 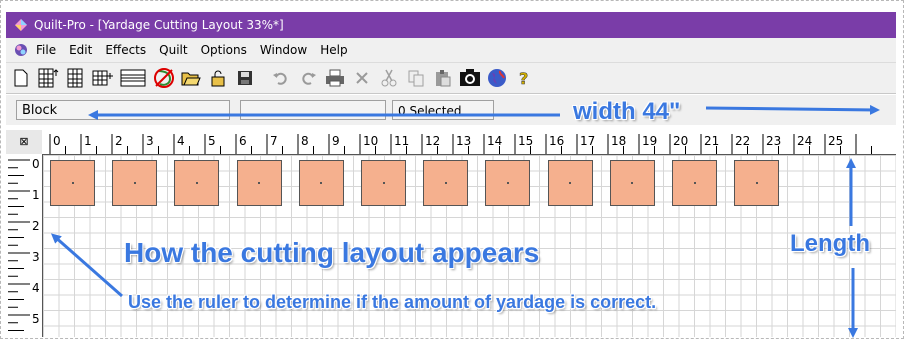 I want to click on layout-heading-annotation: How the cutting layout appears, so click(x=332, y=252).